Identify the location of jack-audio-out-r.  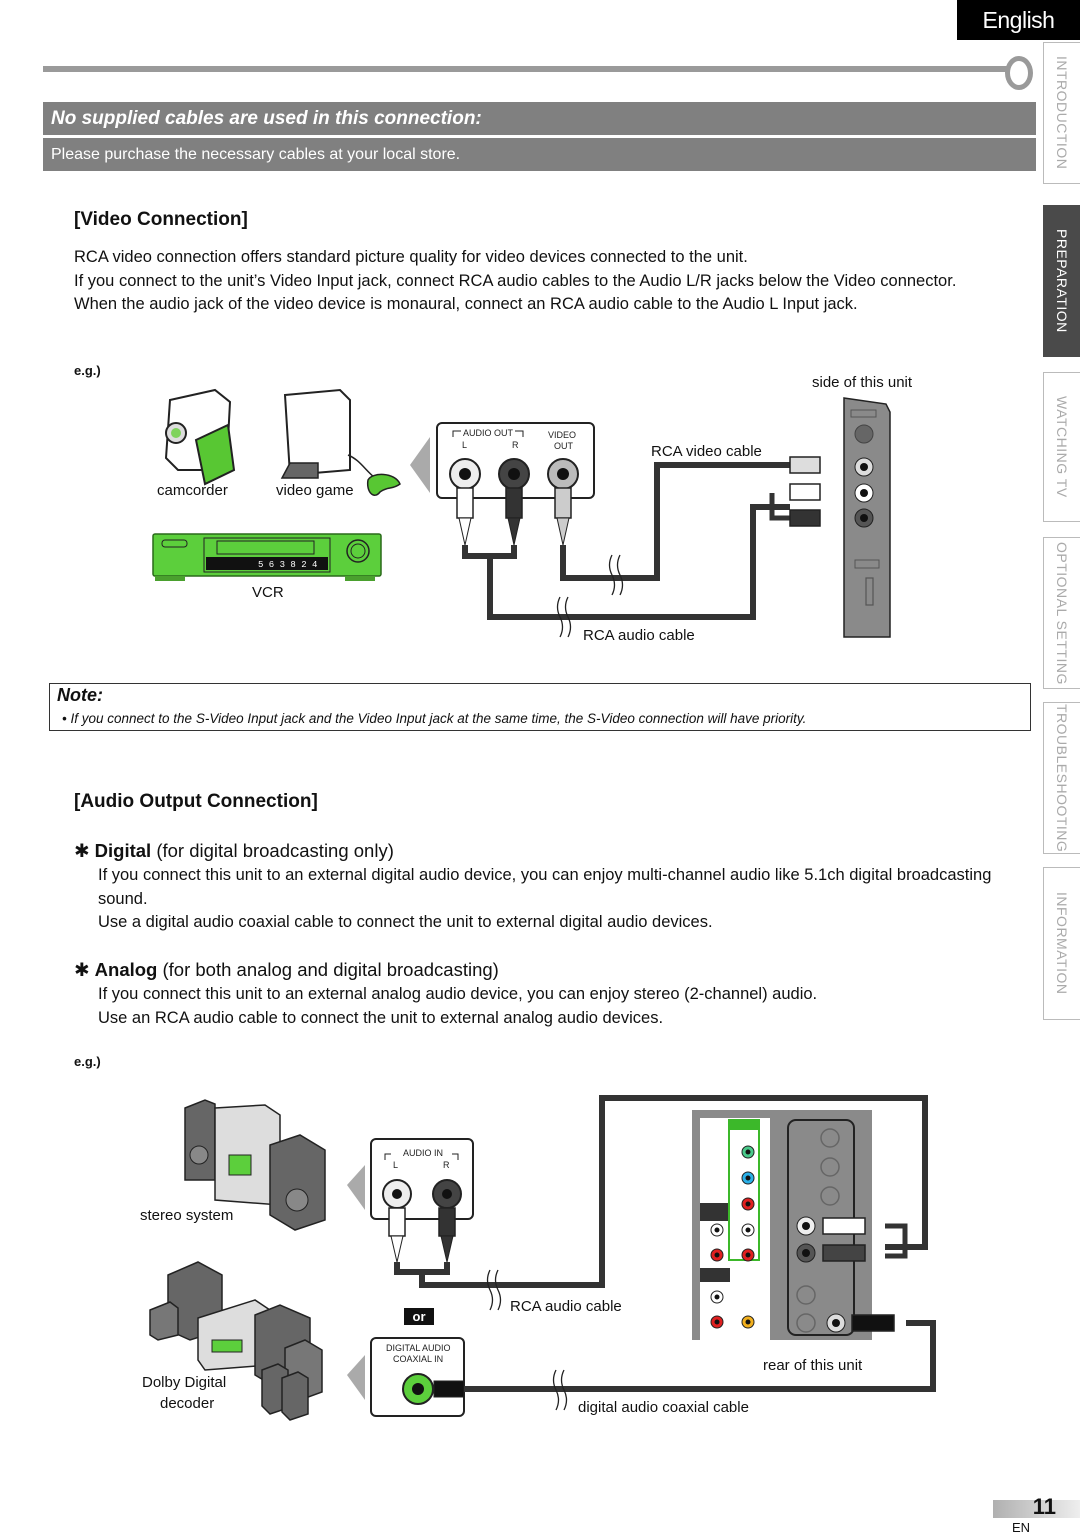
(717, 1255).